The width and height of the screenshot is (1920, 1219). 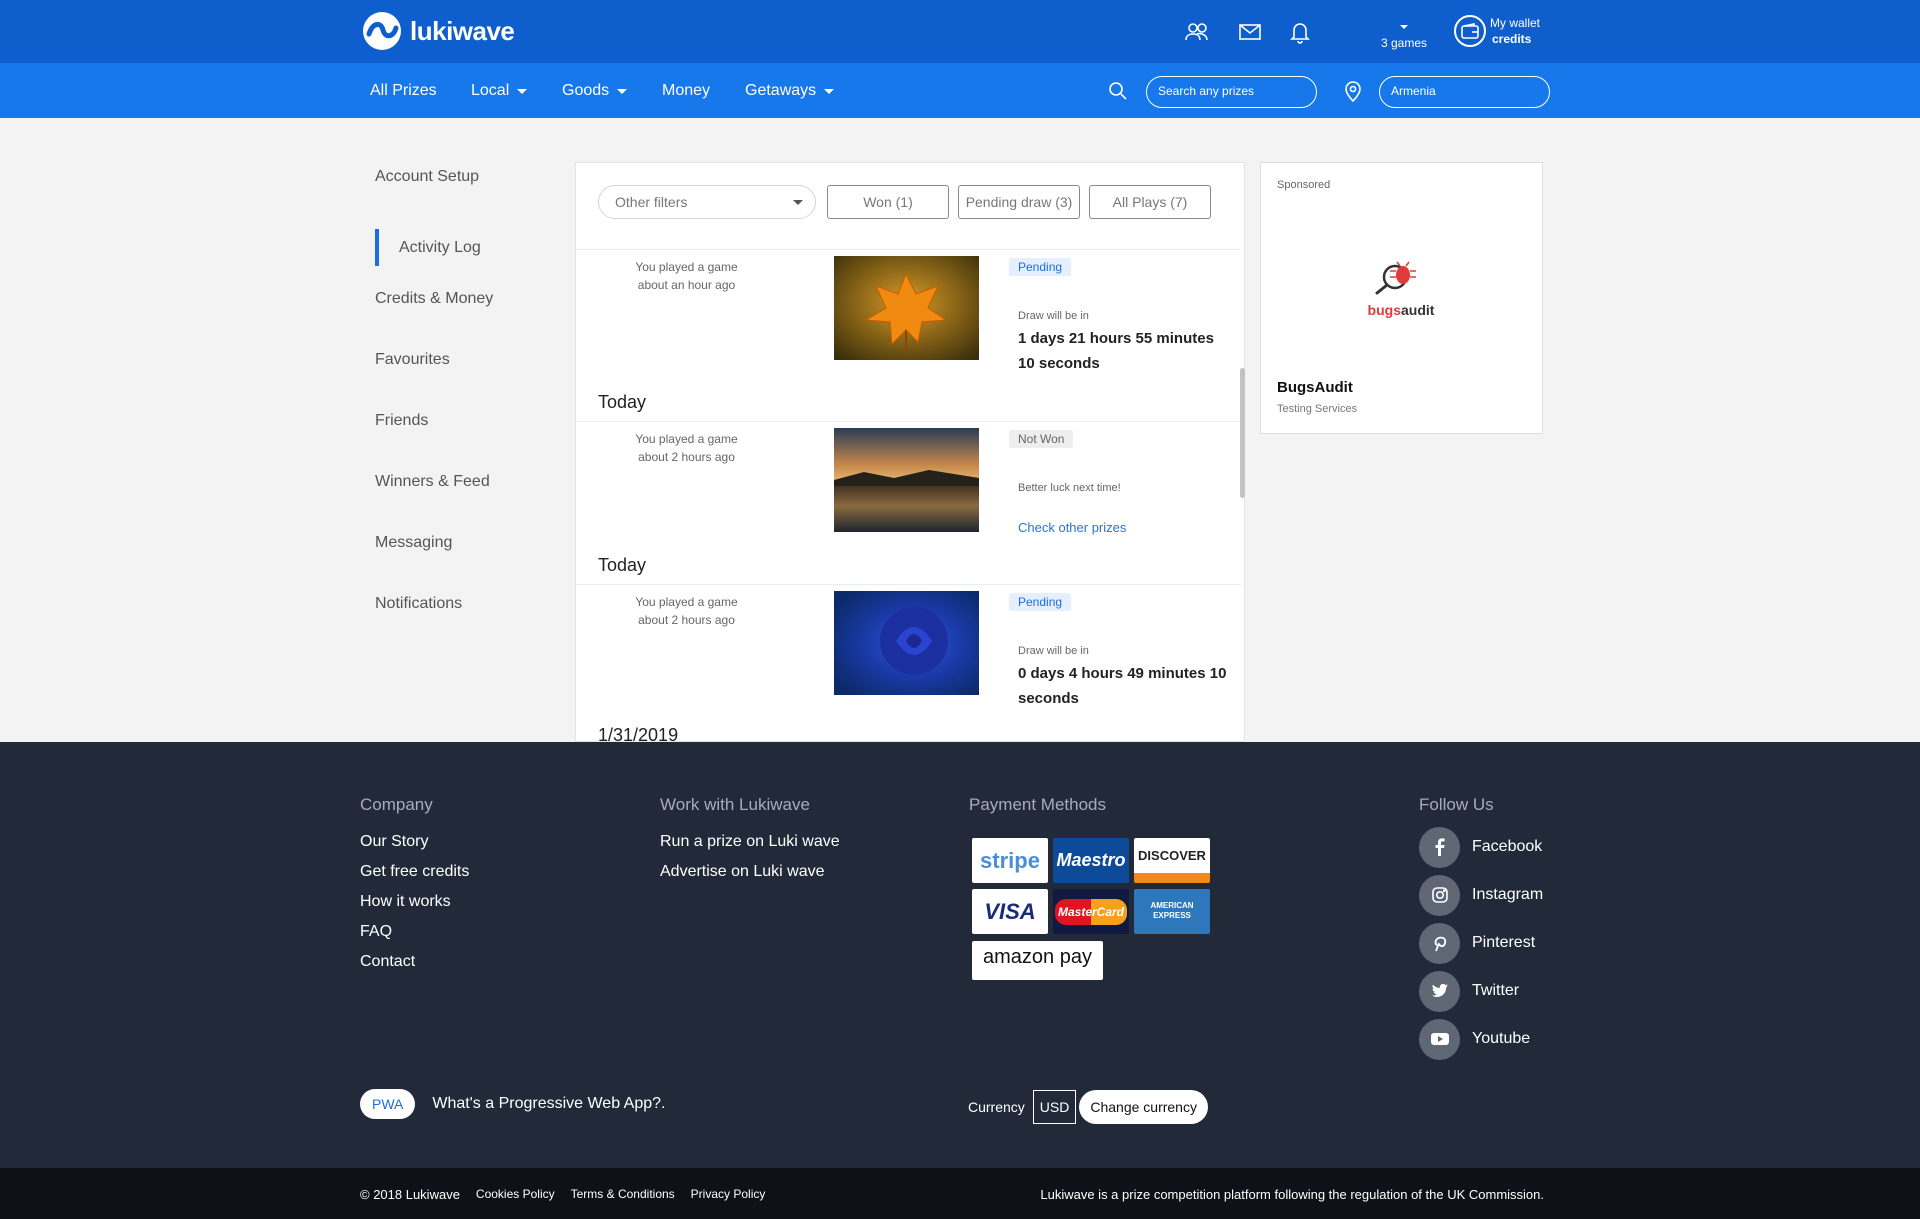 What do you see at coordinates (1251, 32) in the screenshot?
I see `mail-icon` at bounding box center [1251, 32].